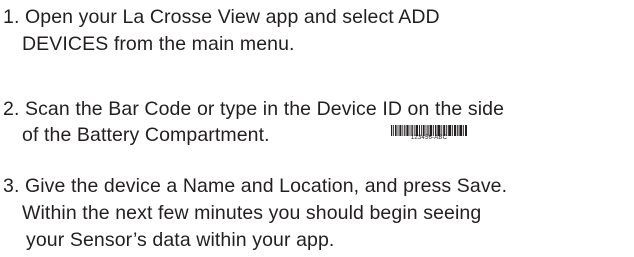  What do you see at coordinates (429, 133) in the screenshot?
I see `barcode-icon: 123456-ABC` at bounding box center [429, 133].